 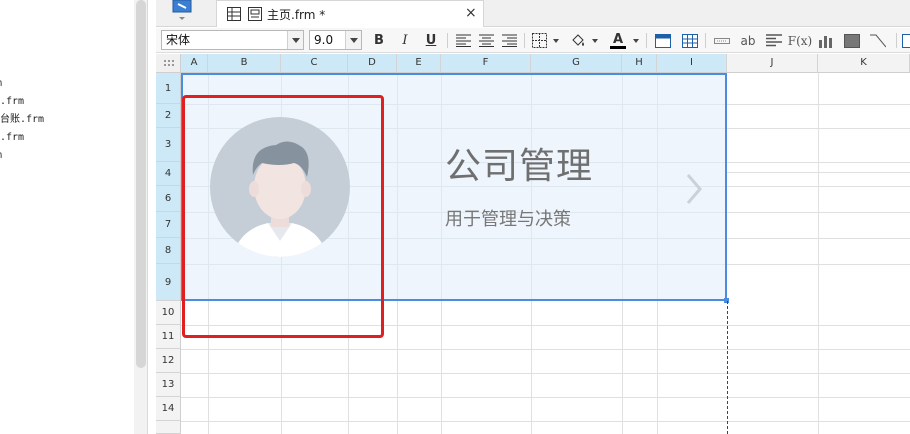 I want to click on row-header-13: 13, so click(x=168, y=385).